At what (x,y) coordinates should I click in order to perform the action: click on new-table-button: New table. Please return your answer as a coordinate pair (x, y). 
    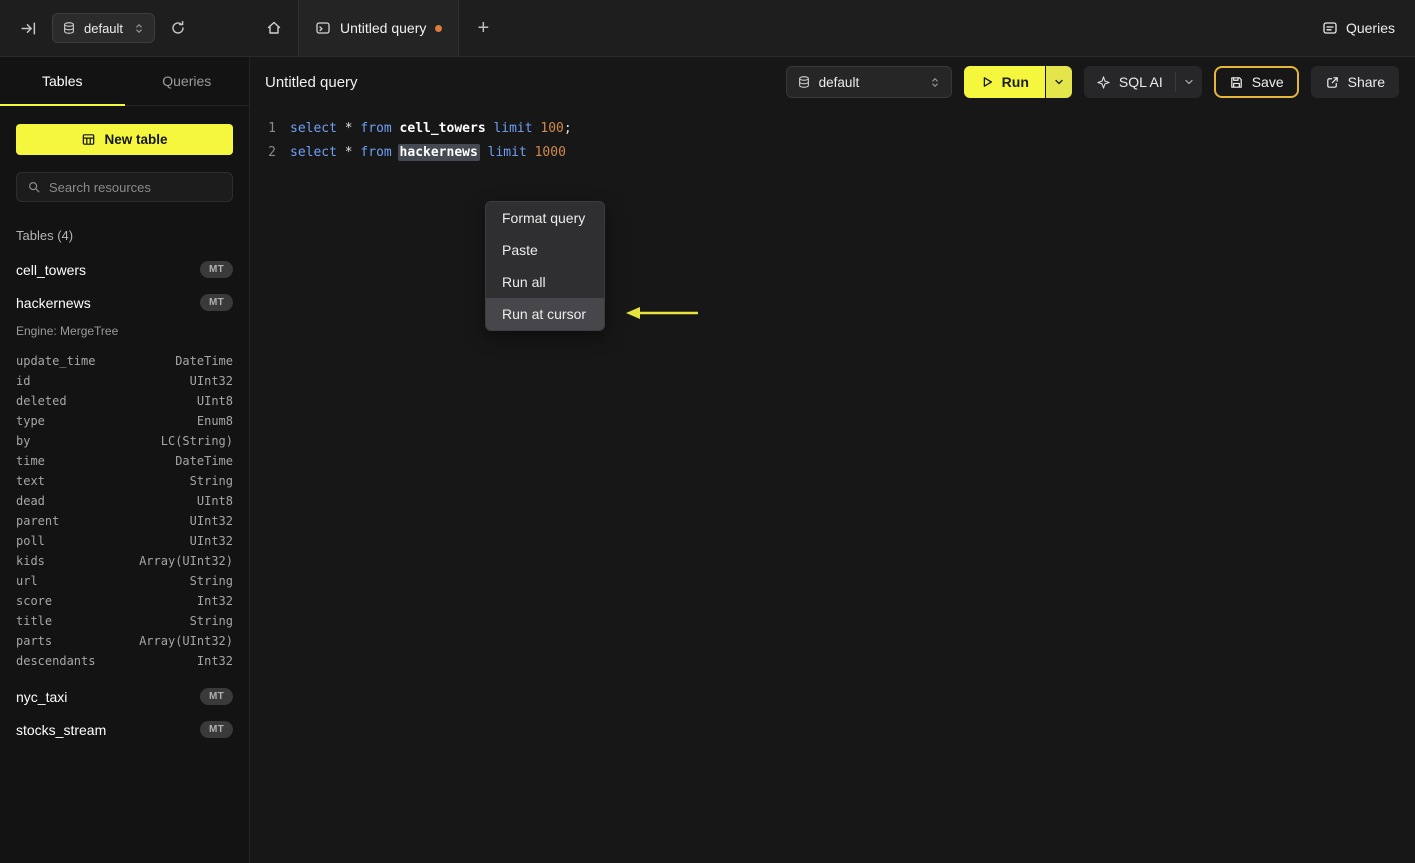
    Looking at the image, I should click on (124, 139).